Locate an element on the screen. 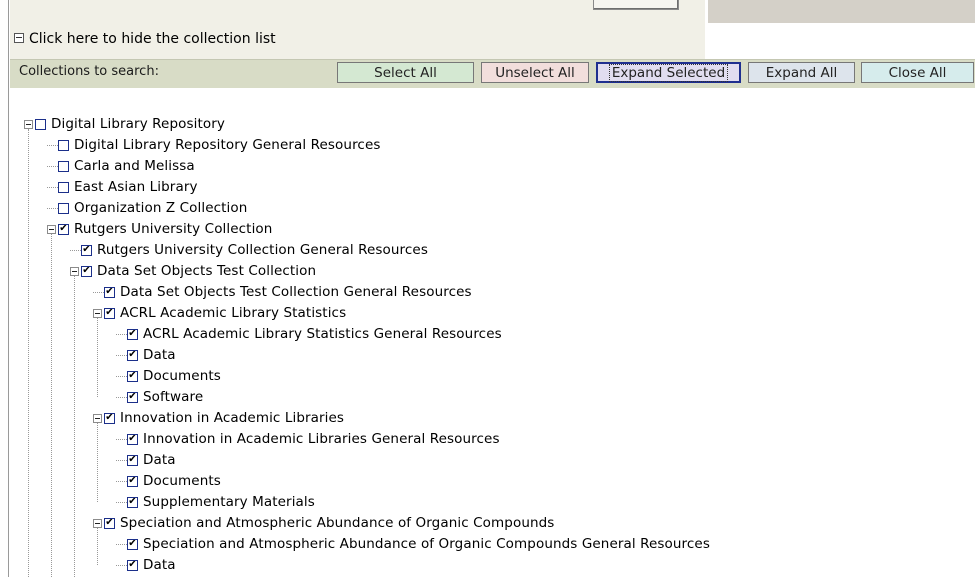 This screenshot has height=577, width=975. tree-item: Rutgers University Collection is located at coordinates (159, 229).